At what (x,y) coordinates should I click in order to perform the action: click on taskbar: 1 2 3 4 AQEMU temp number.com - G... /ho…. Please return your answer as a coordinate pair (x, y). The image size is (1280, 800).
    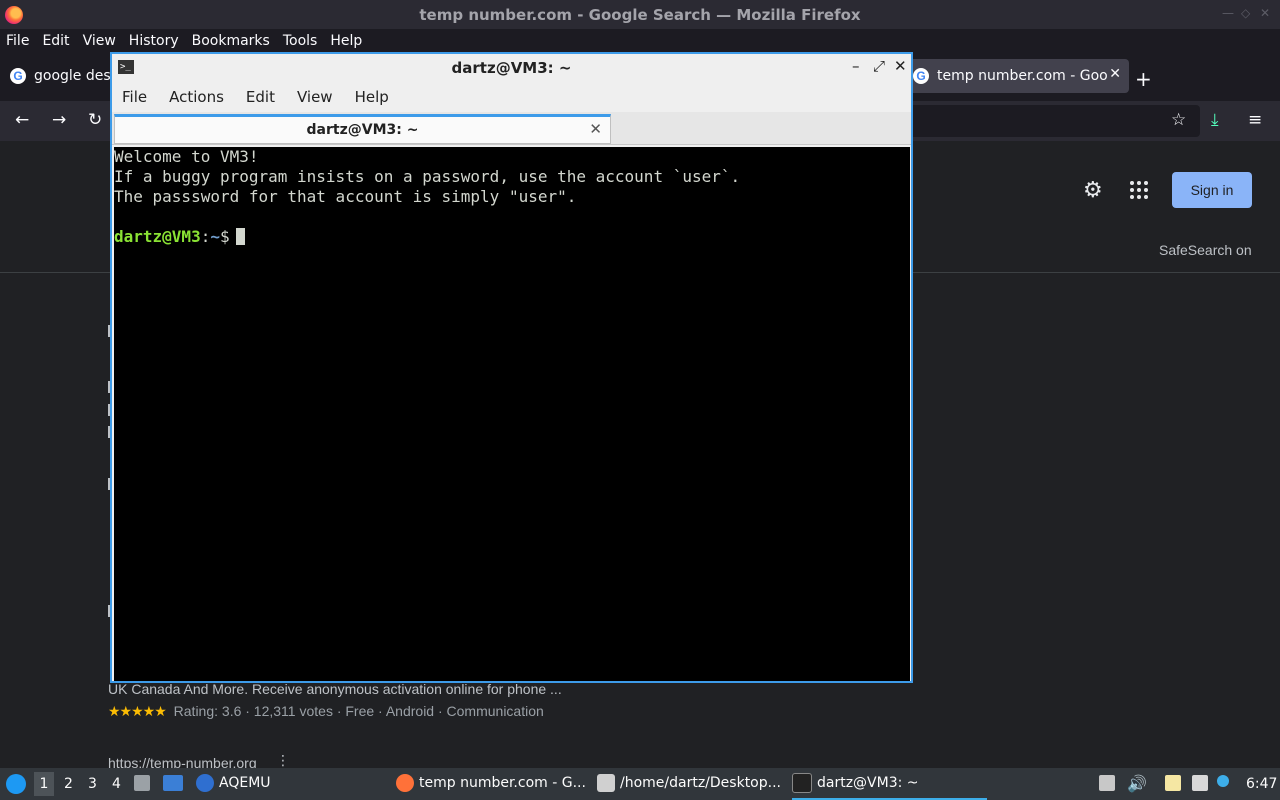
    Looking at the image, I should click on (640, 784).